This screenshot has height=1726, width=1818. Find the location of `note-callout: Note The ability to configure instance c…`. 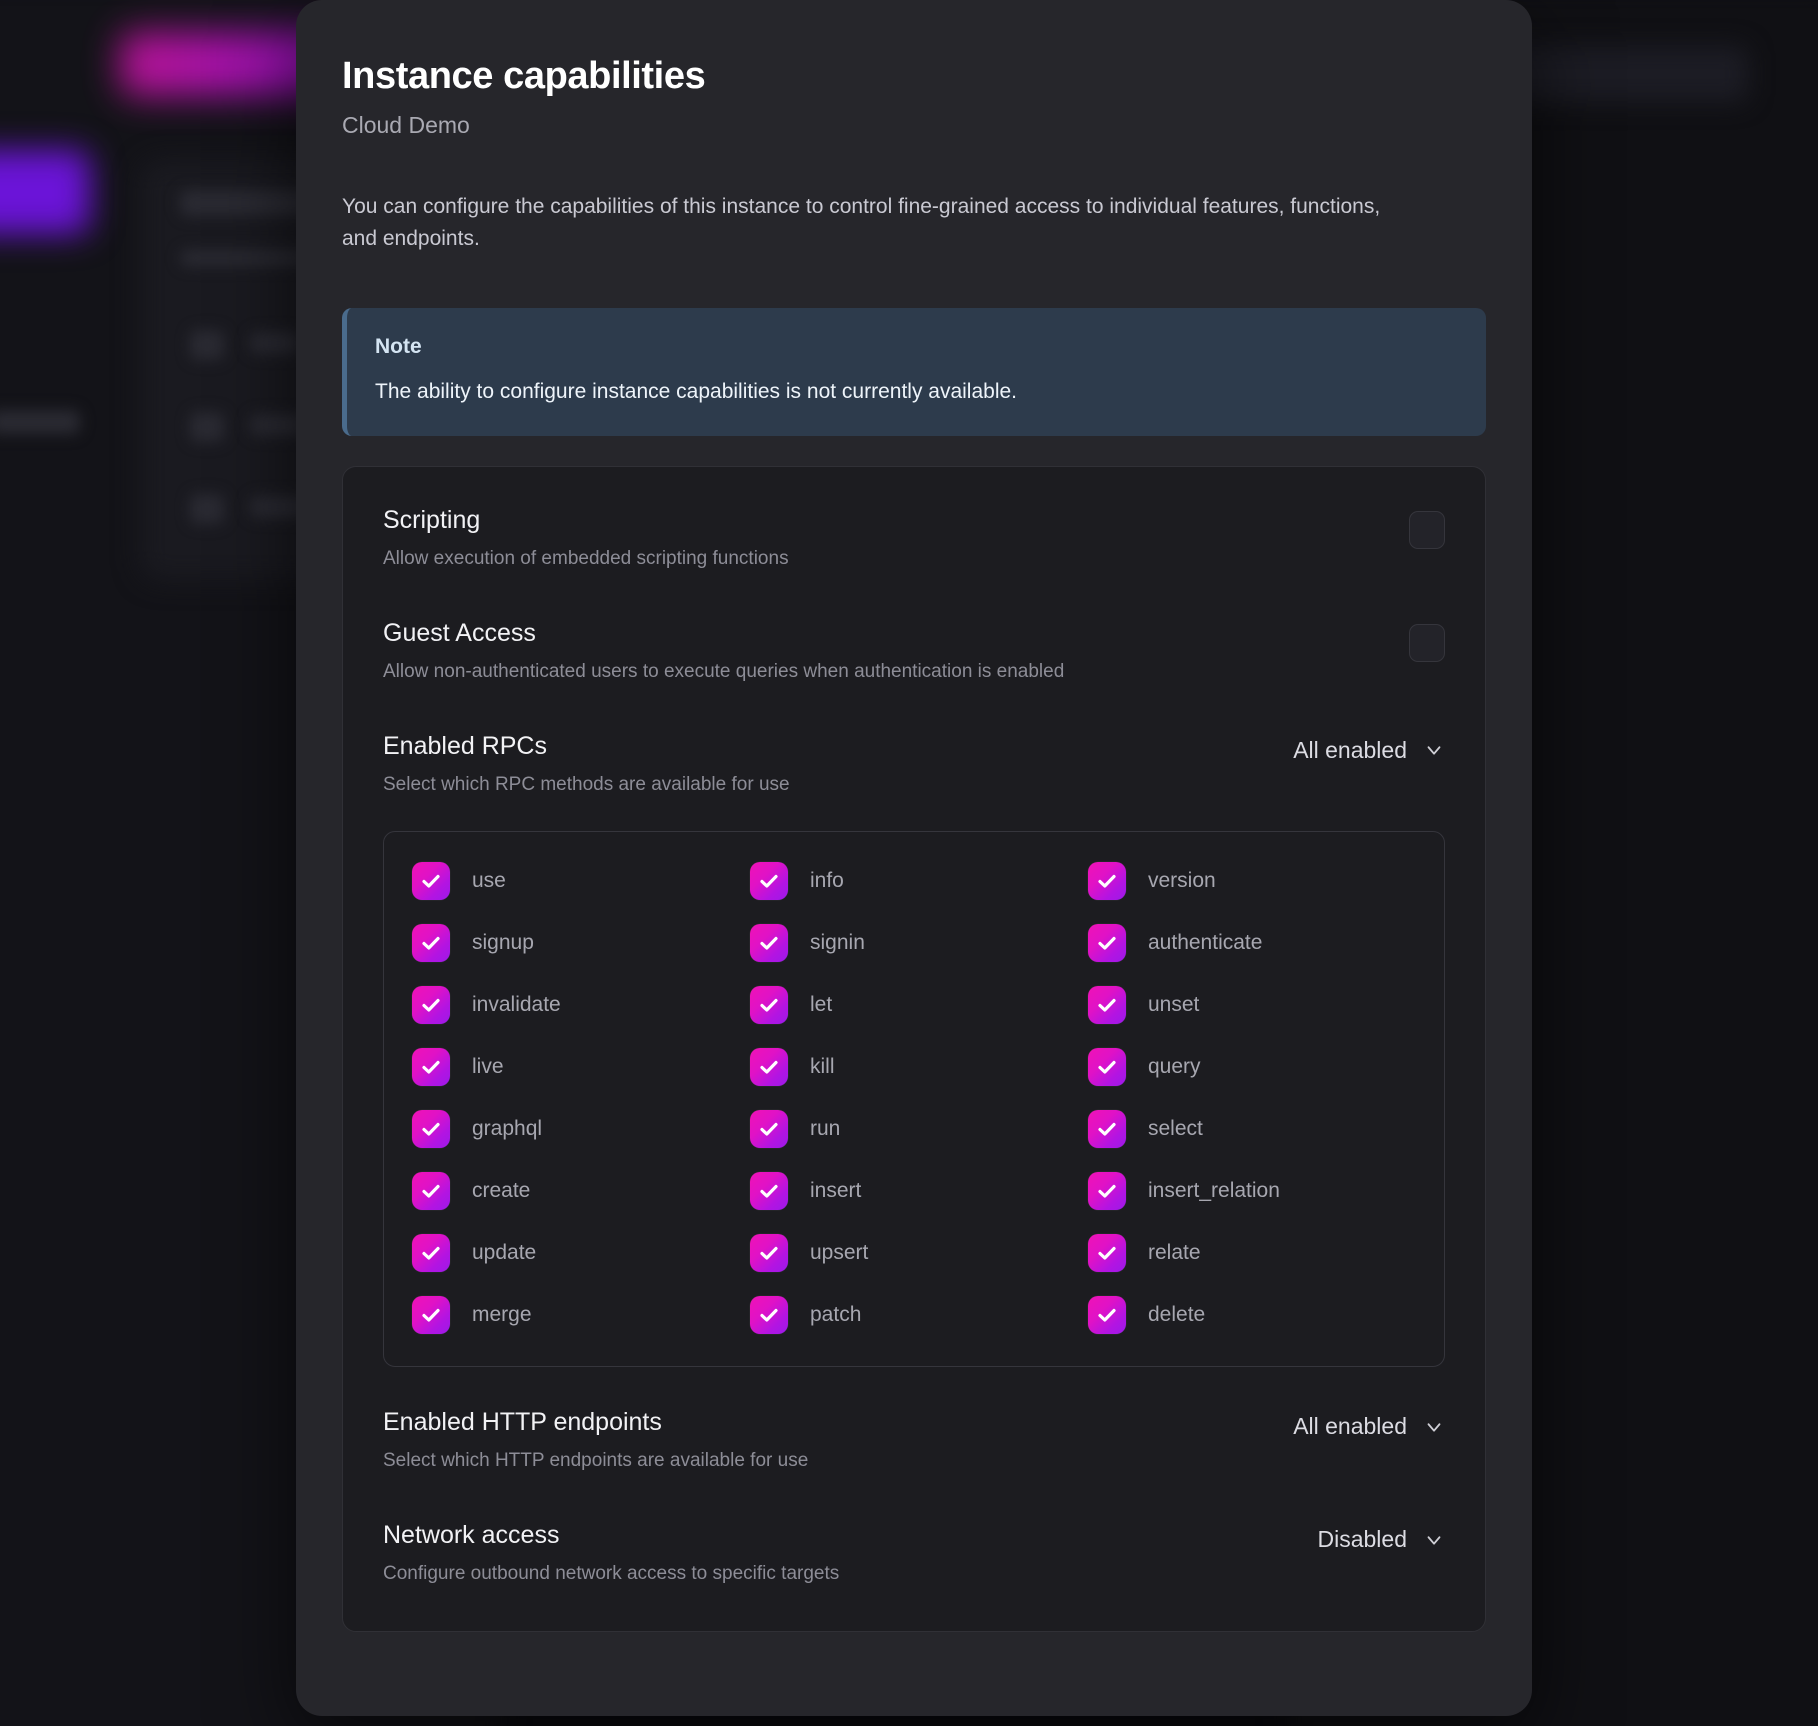

note-callout: Note The ability to configure instance c… is located at coordinates (914, 372).